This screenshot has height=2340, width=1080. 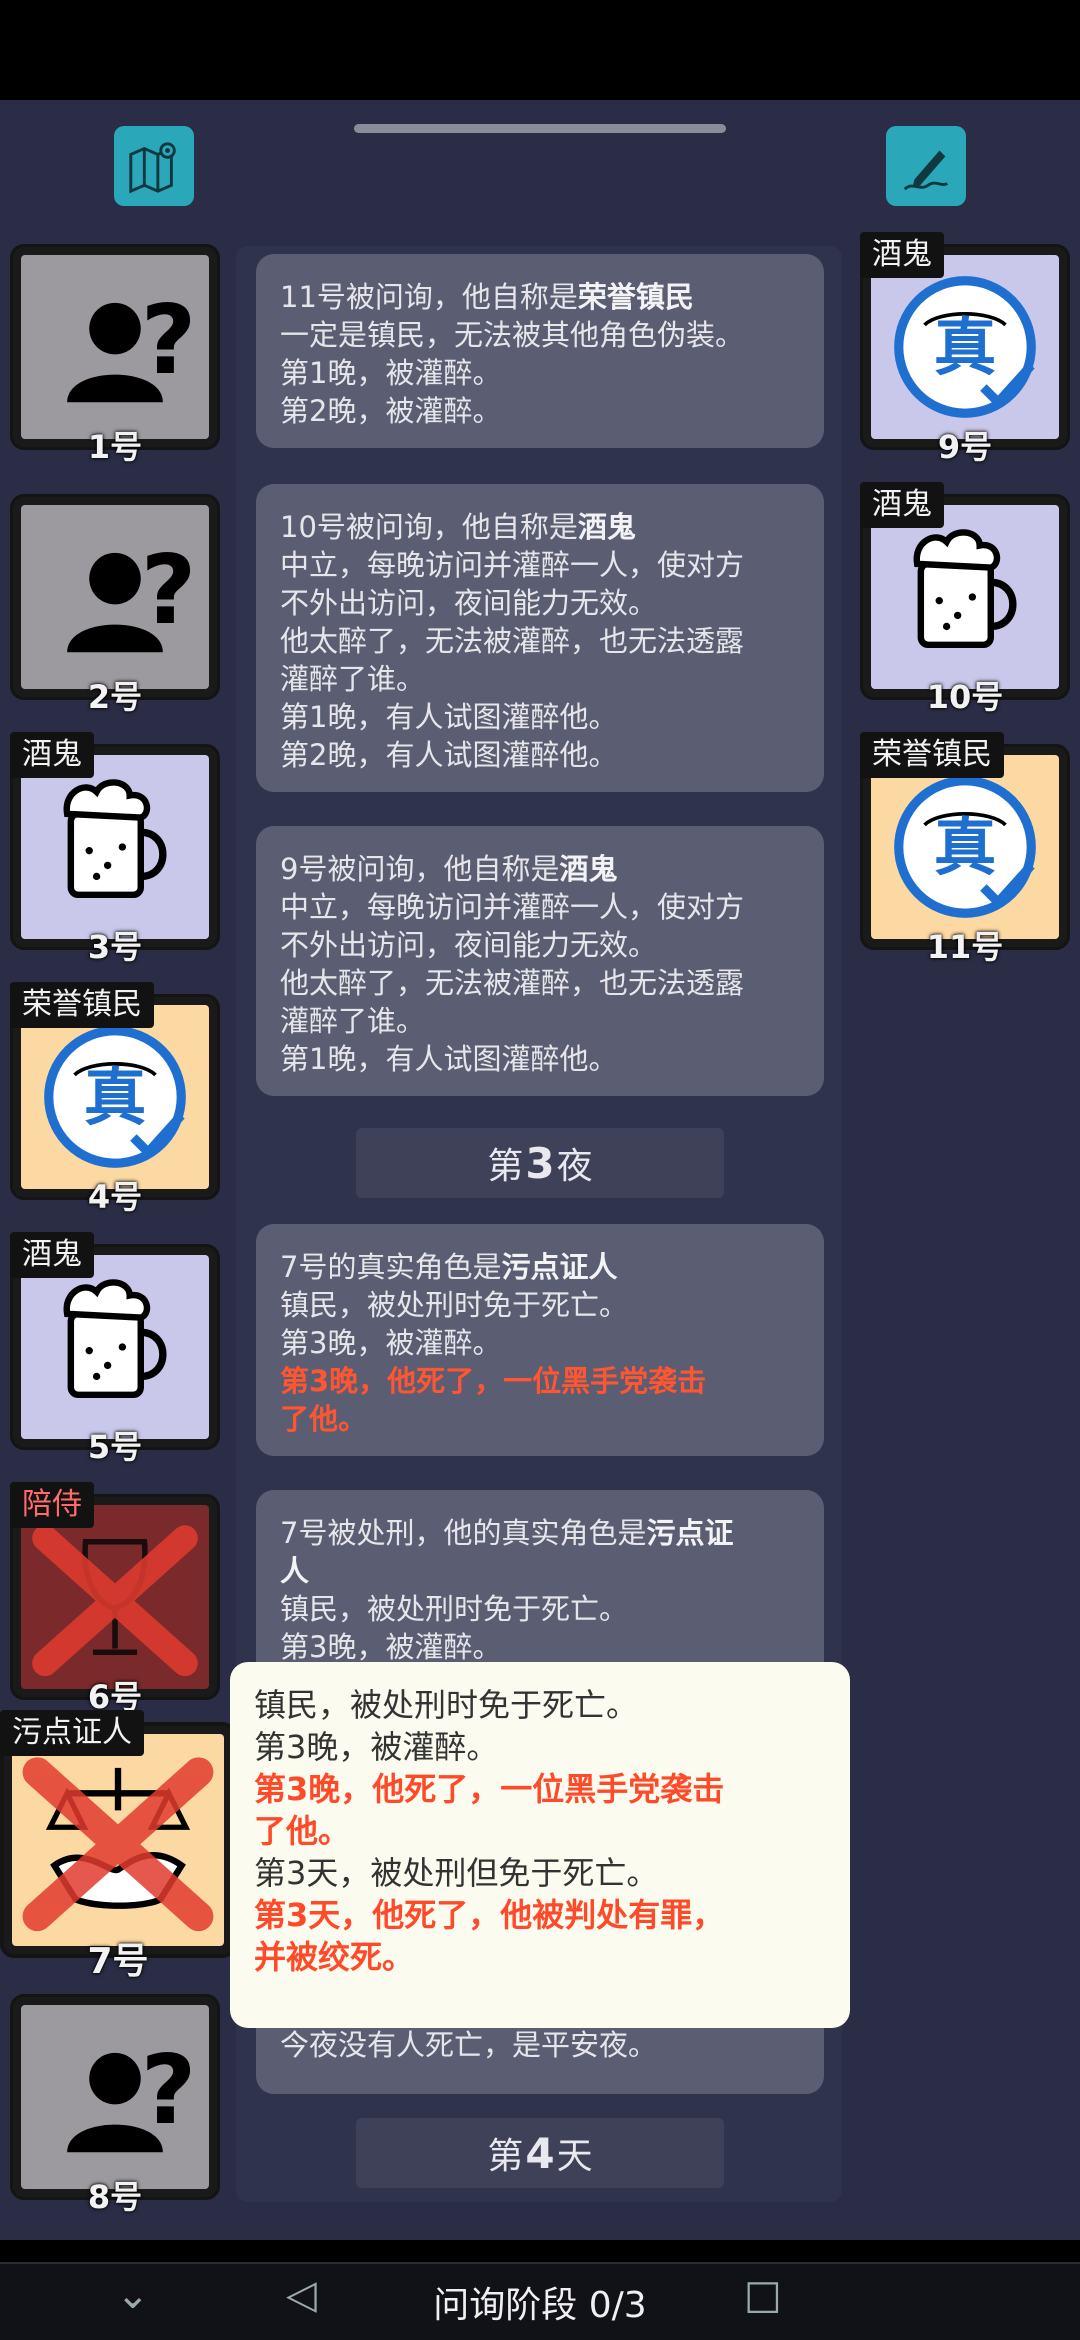 I want to click on status-bar, so click(x=540, y=50).